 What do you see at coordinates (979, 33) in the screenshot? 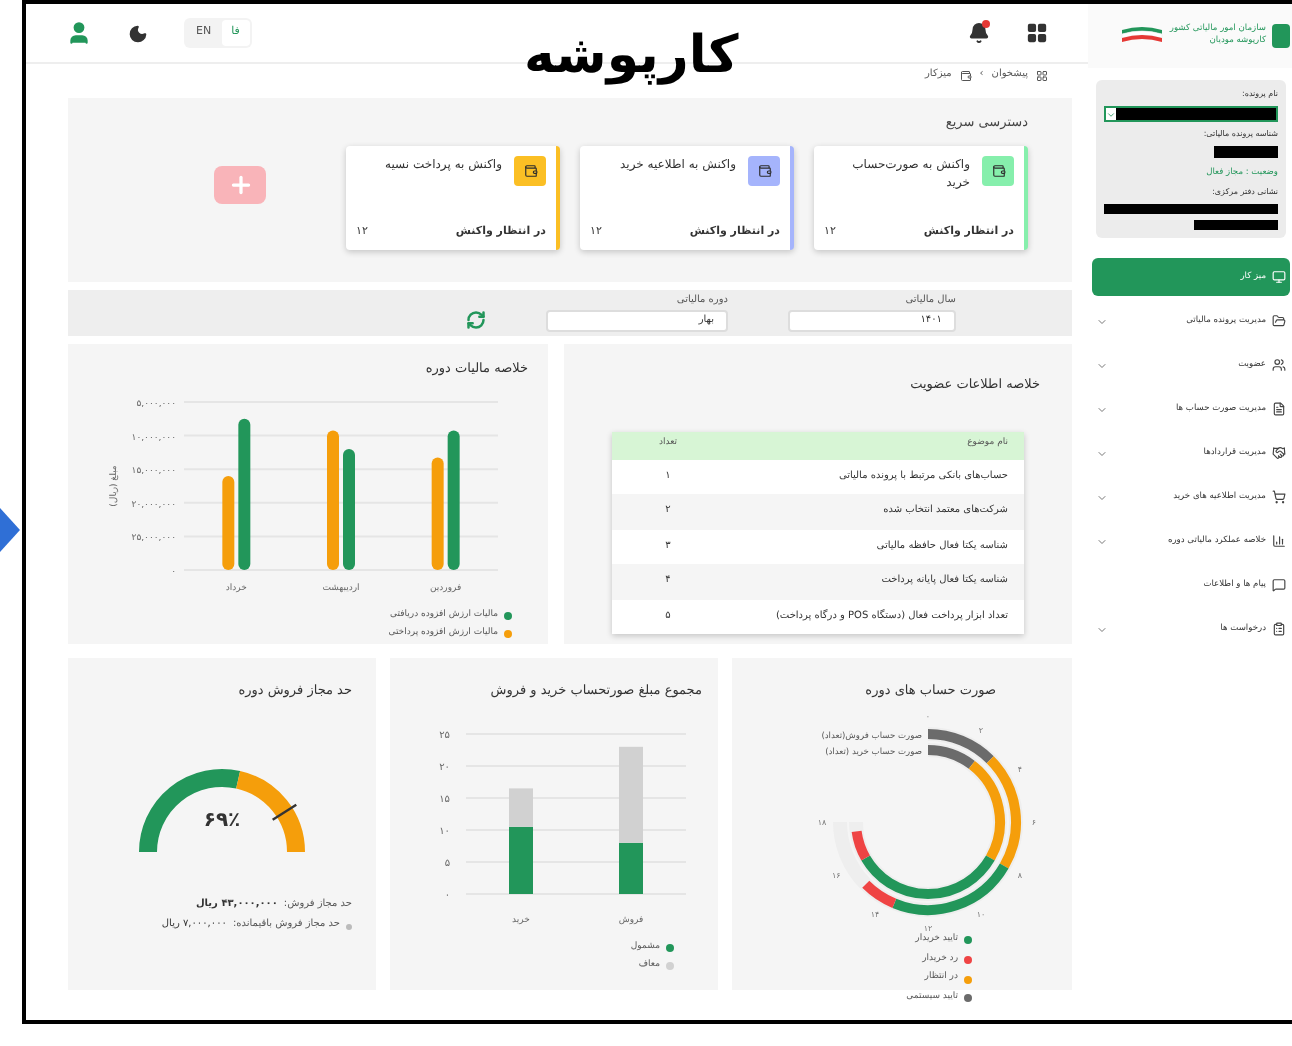
I see `notification-button` at bounding box center [979, 33].